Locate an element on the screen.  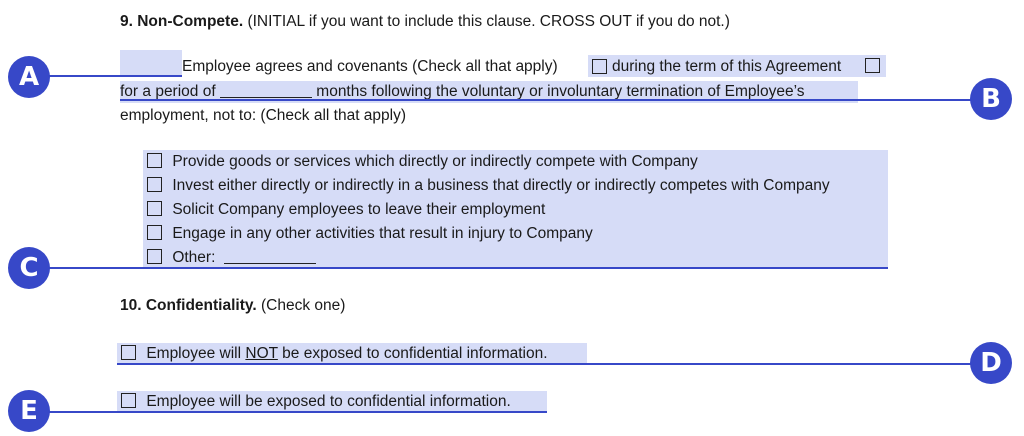
during-term-checkbox is located at coordinates (599, 66).